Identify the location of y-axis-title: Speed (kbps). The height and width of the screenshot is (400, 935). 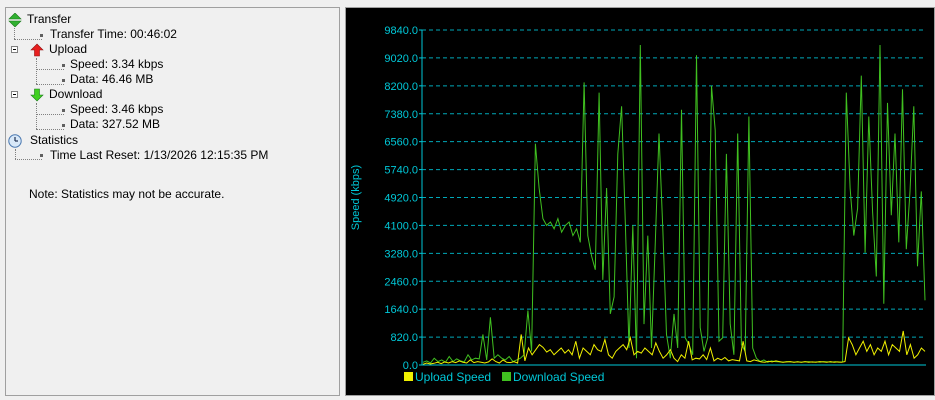
(356, 197).